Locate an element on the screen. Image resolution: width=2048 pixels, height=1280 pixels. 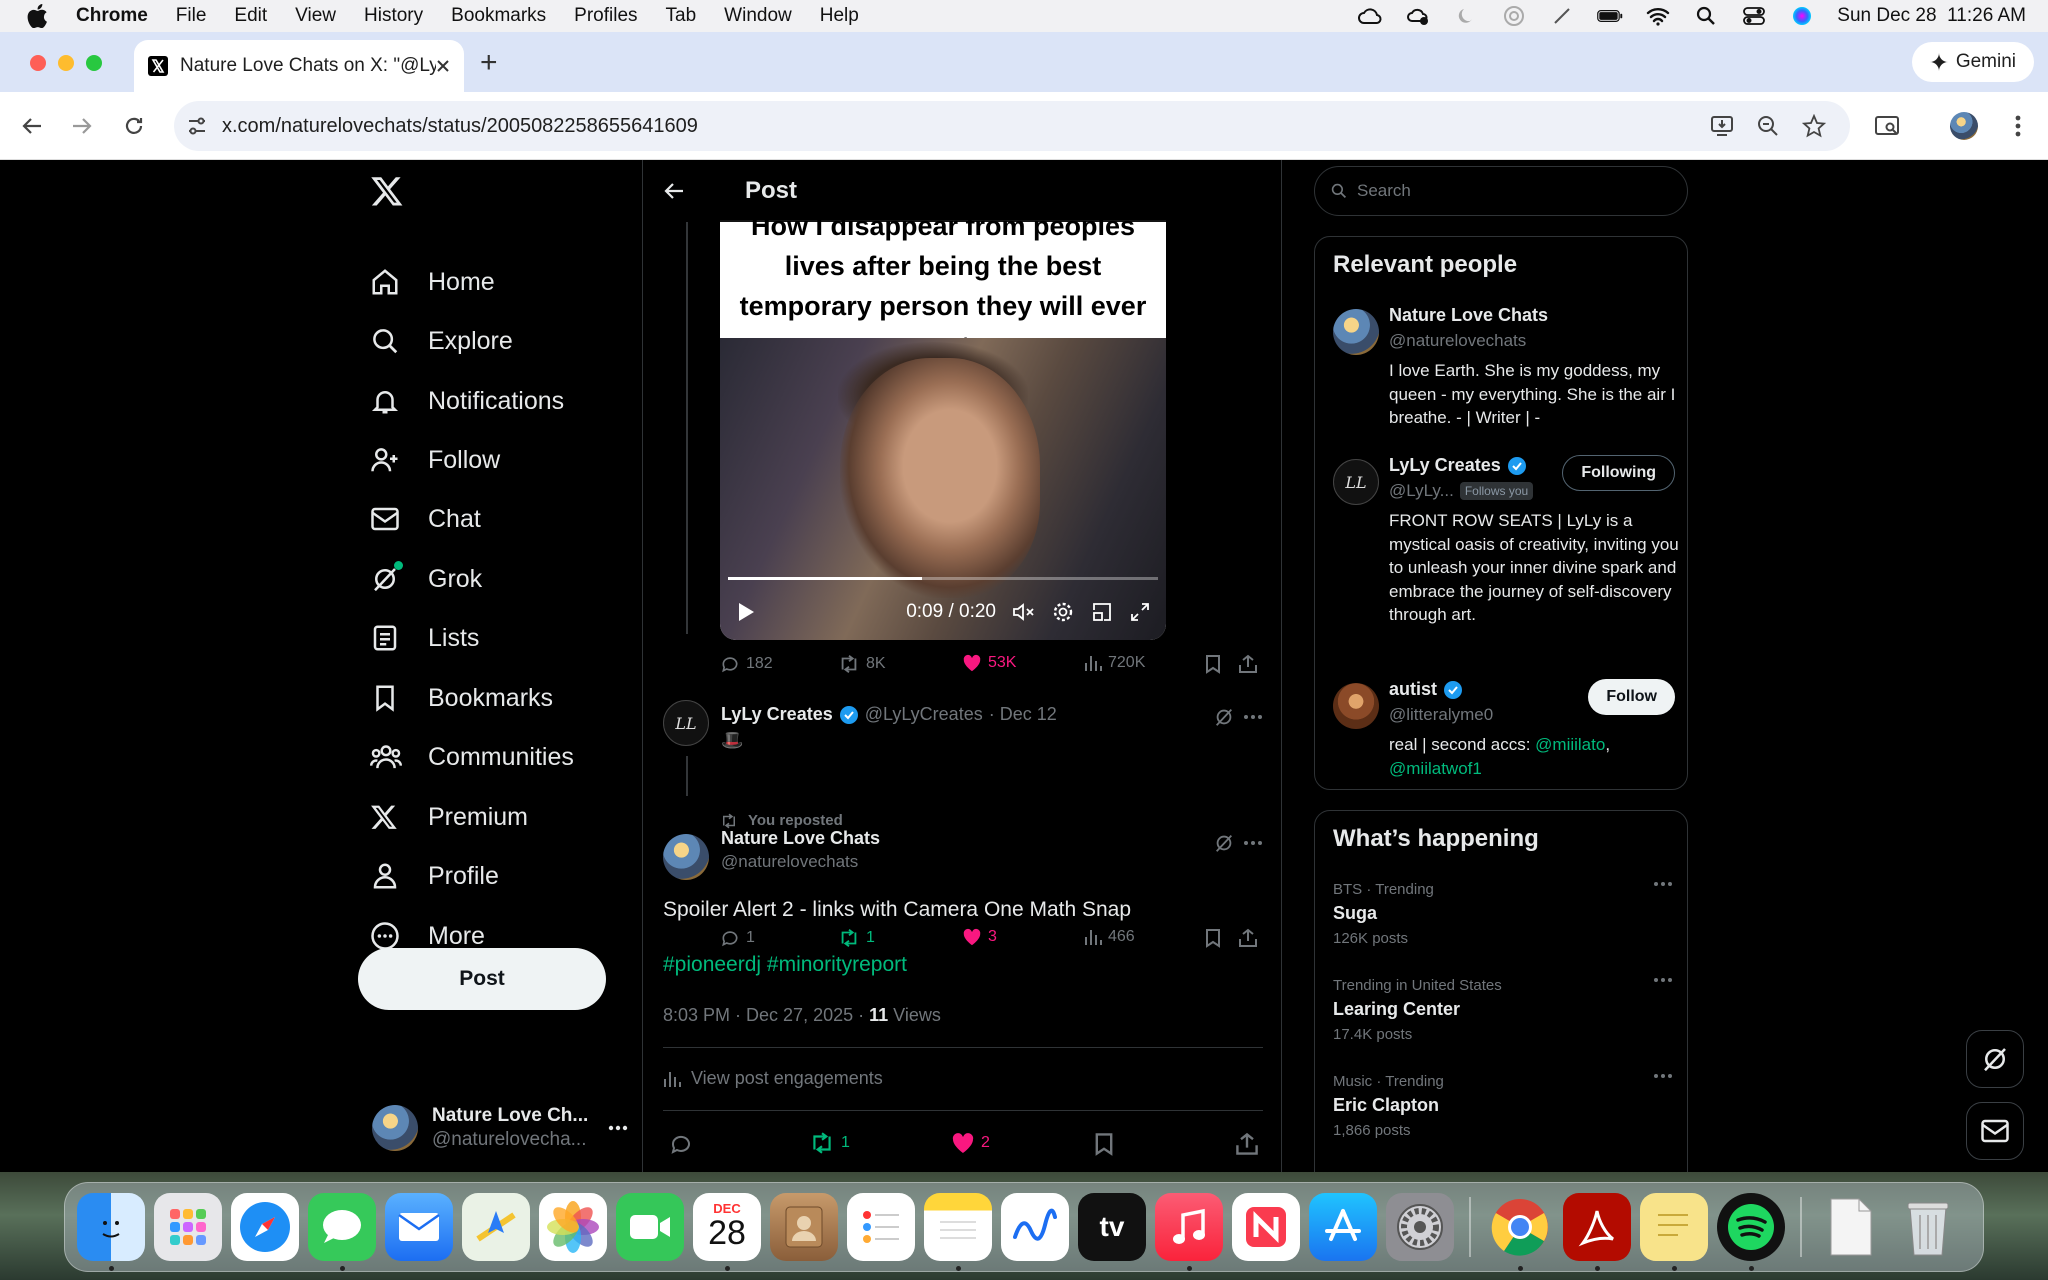
photos-icon is located at coordinates (573, 1227).